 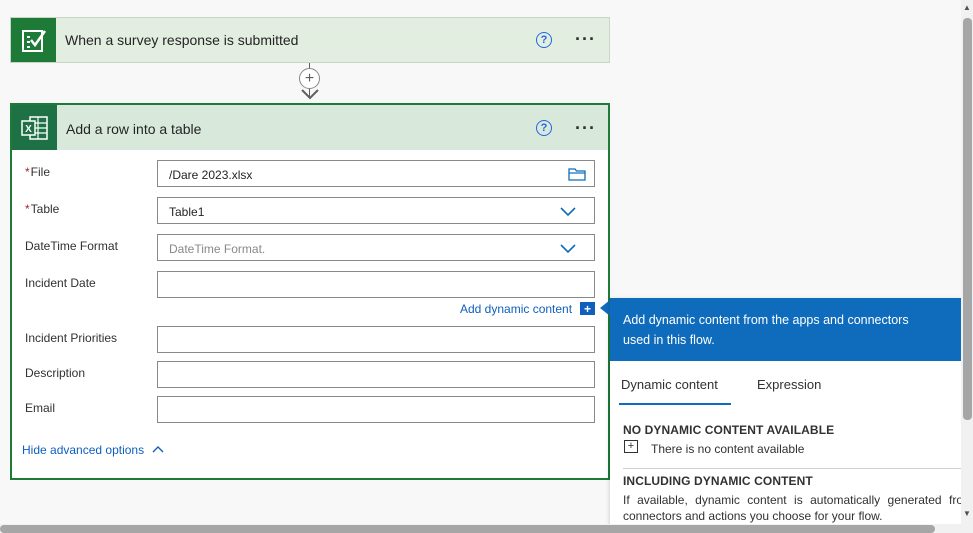 I want to click on add-dynamic-content-link: Add dynamic content, so click(x=516, y=309).